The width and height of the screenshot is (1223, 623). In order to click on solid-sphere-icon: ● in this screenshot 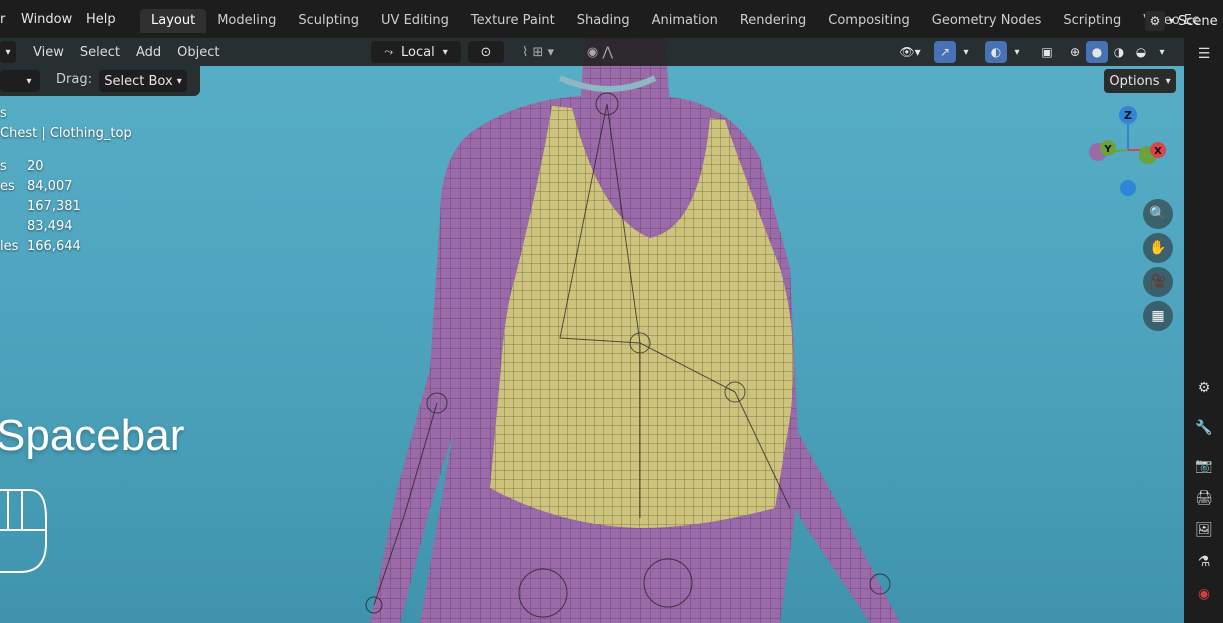, I will do `click(1097, 52)`.